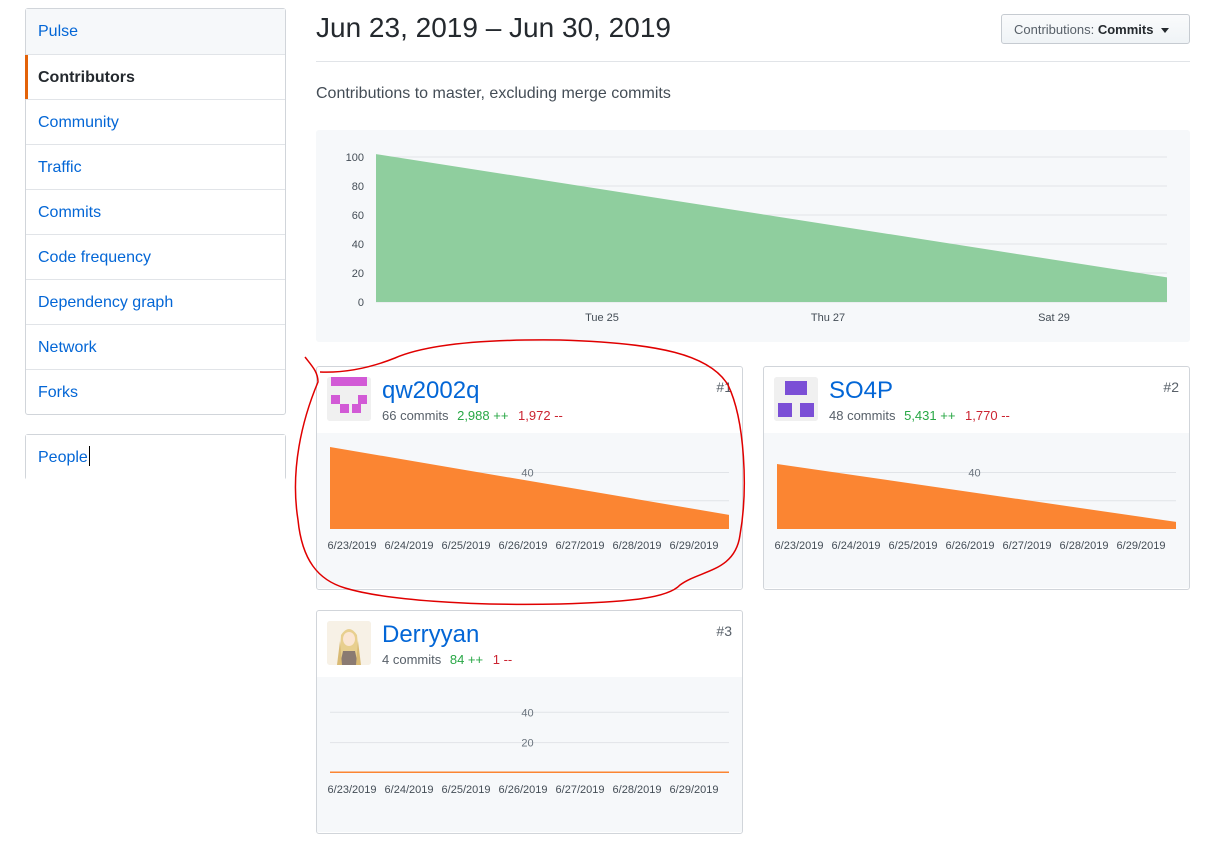 This screenshot has width=1213, height=846. I want to click on people-menu: People, so click(155, 457).